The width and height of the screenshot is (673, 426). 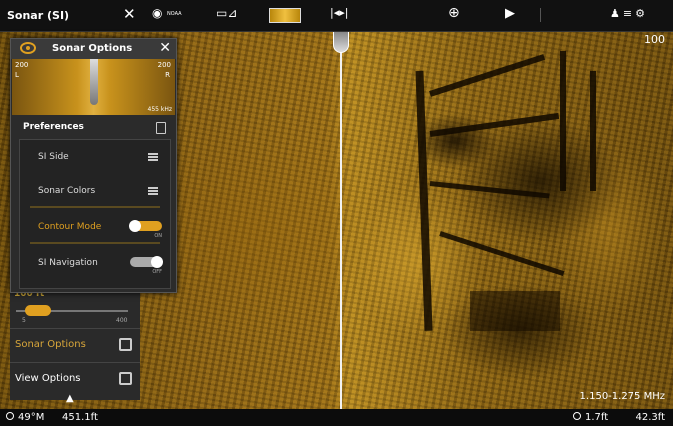 I want to click on pref-label: Sonar Colors, so click(x=67, y=191).